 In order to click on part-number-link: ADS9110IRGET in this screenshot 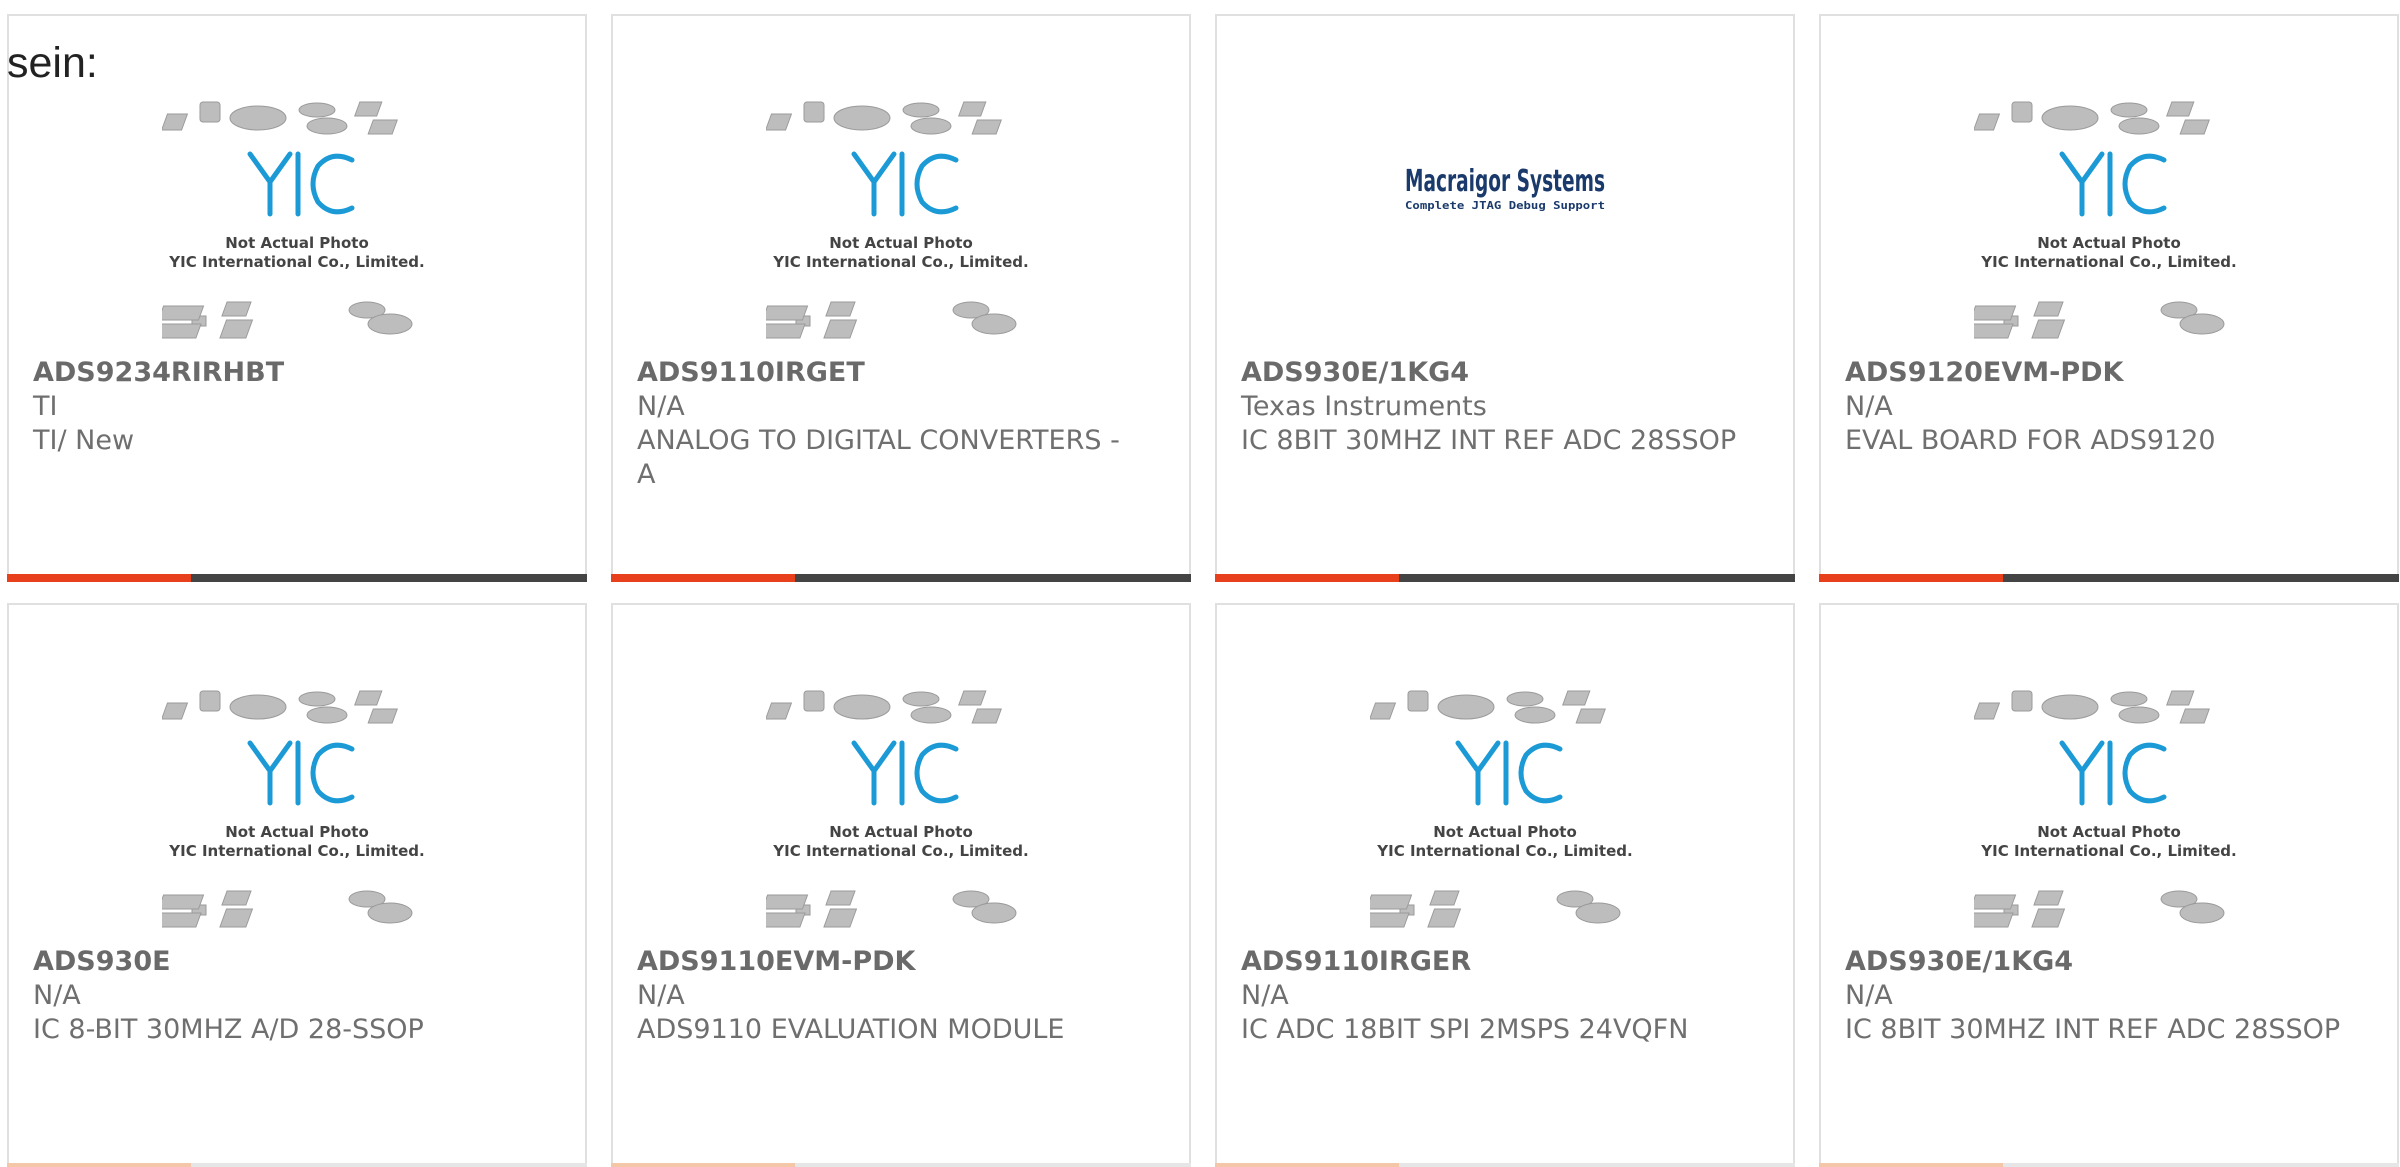, I will do `click(887, 373)`.